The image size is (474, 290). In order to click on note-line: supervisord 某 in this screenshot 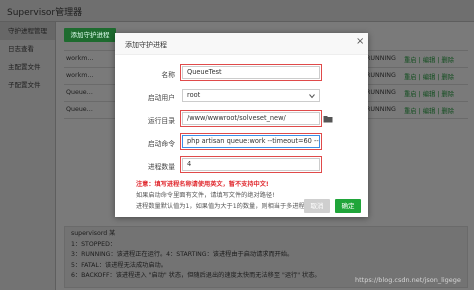, I will do `click(93, 233)`.